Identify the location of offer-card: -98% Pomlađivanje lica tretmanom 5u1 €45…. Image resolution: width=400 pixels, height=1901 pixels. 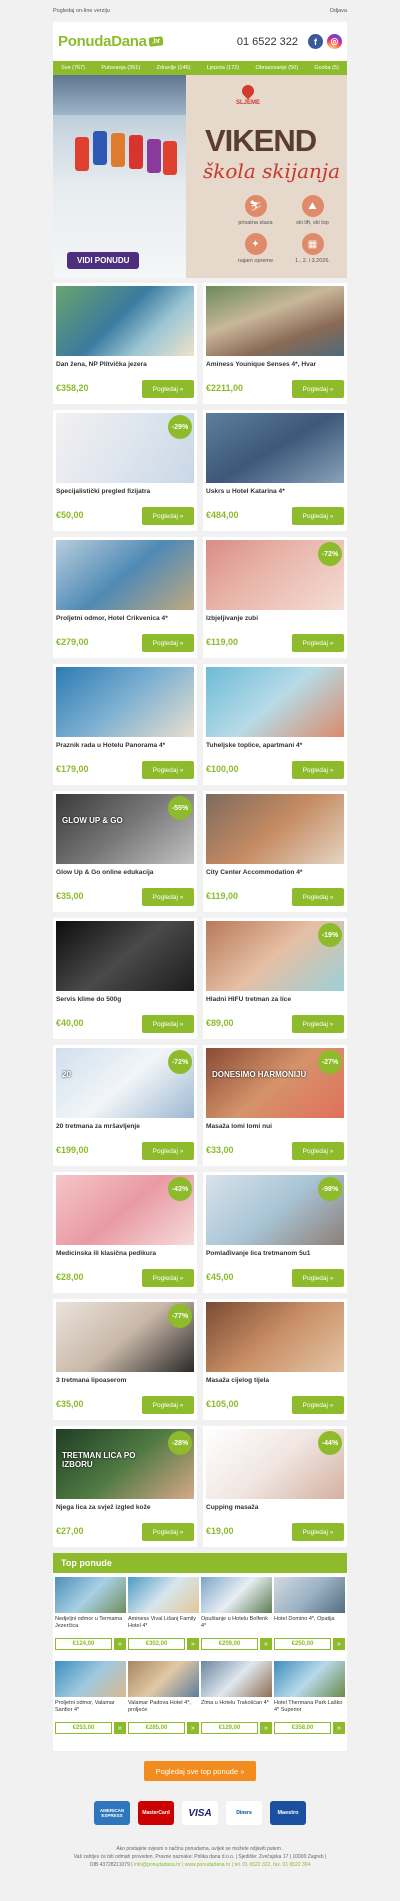
(275, 1232).